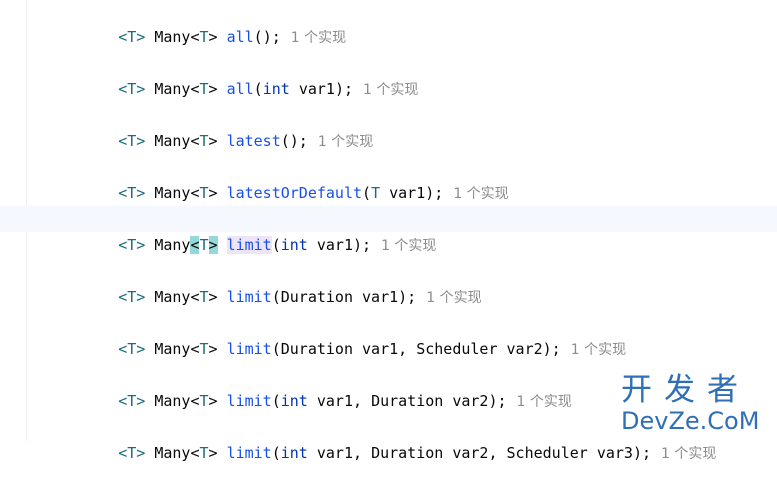 The height and width of the screenshot is (493, 777). Describe the element at coordinates (690, 421) in the screenshot. I see `watermark-domain-text: DevZe.CoM` at that location.